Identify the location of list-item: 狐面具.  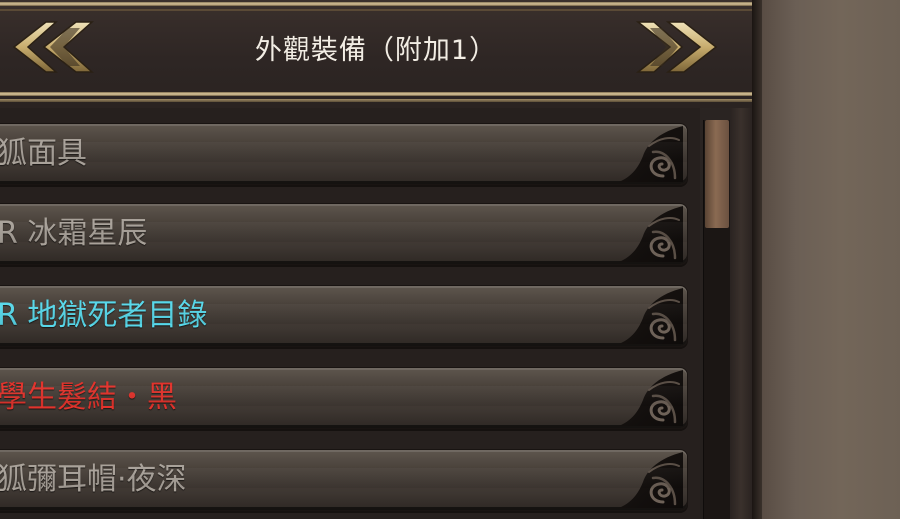
(344, 154).